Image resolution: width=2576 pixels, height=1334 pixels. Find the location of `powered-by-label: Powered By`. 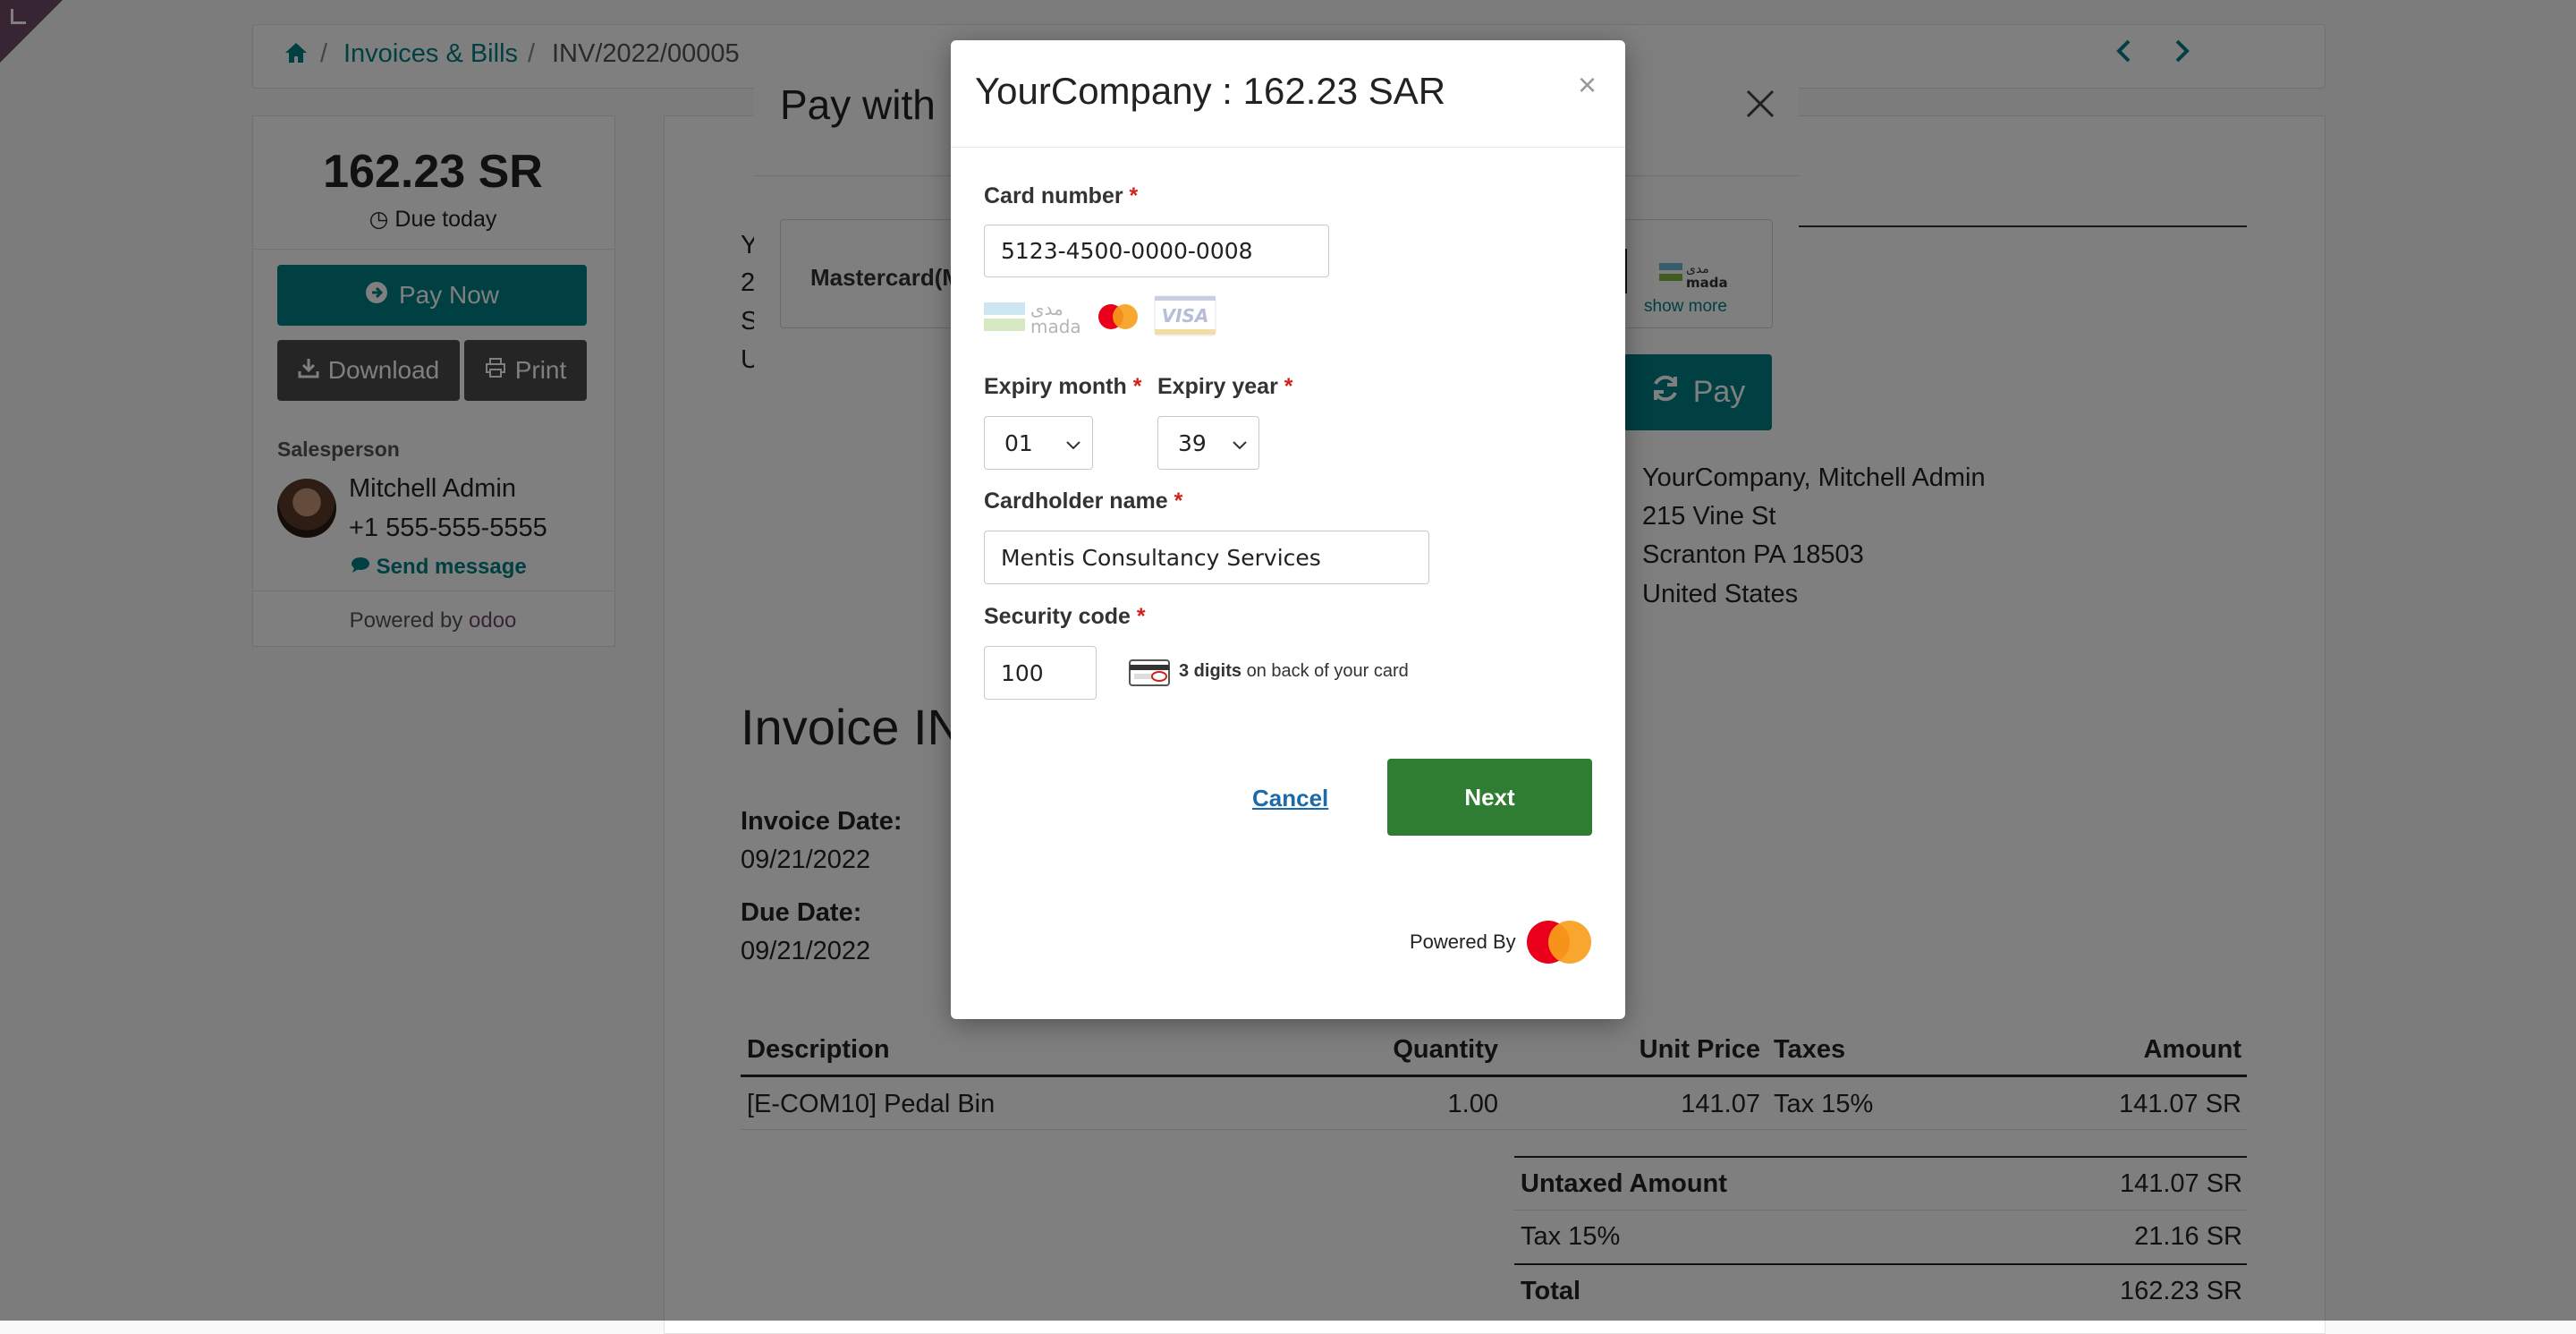

powered-by-label: Powered By is located at coordinates (1463, 941).